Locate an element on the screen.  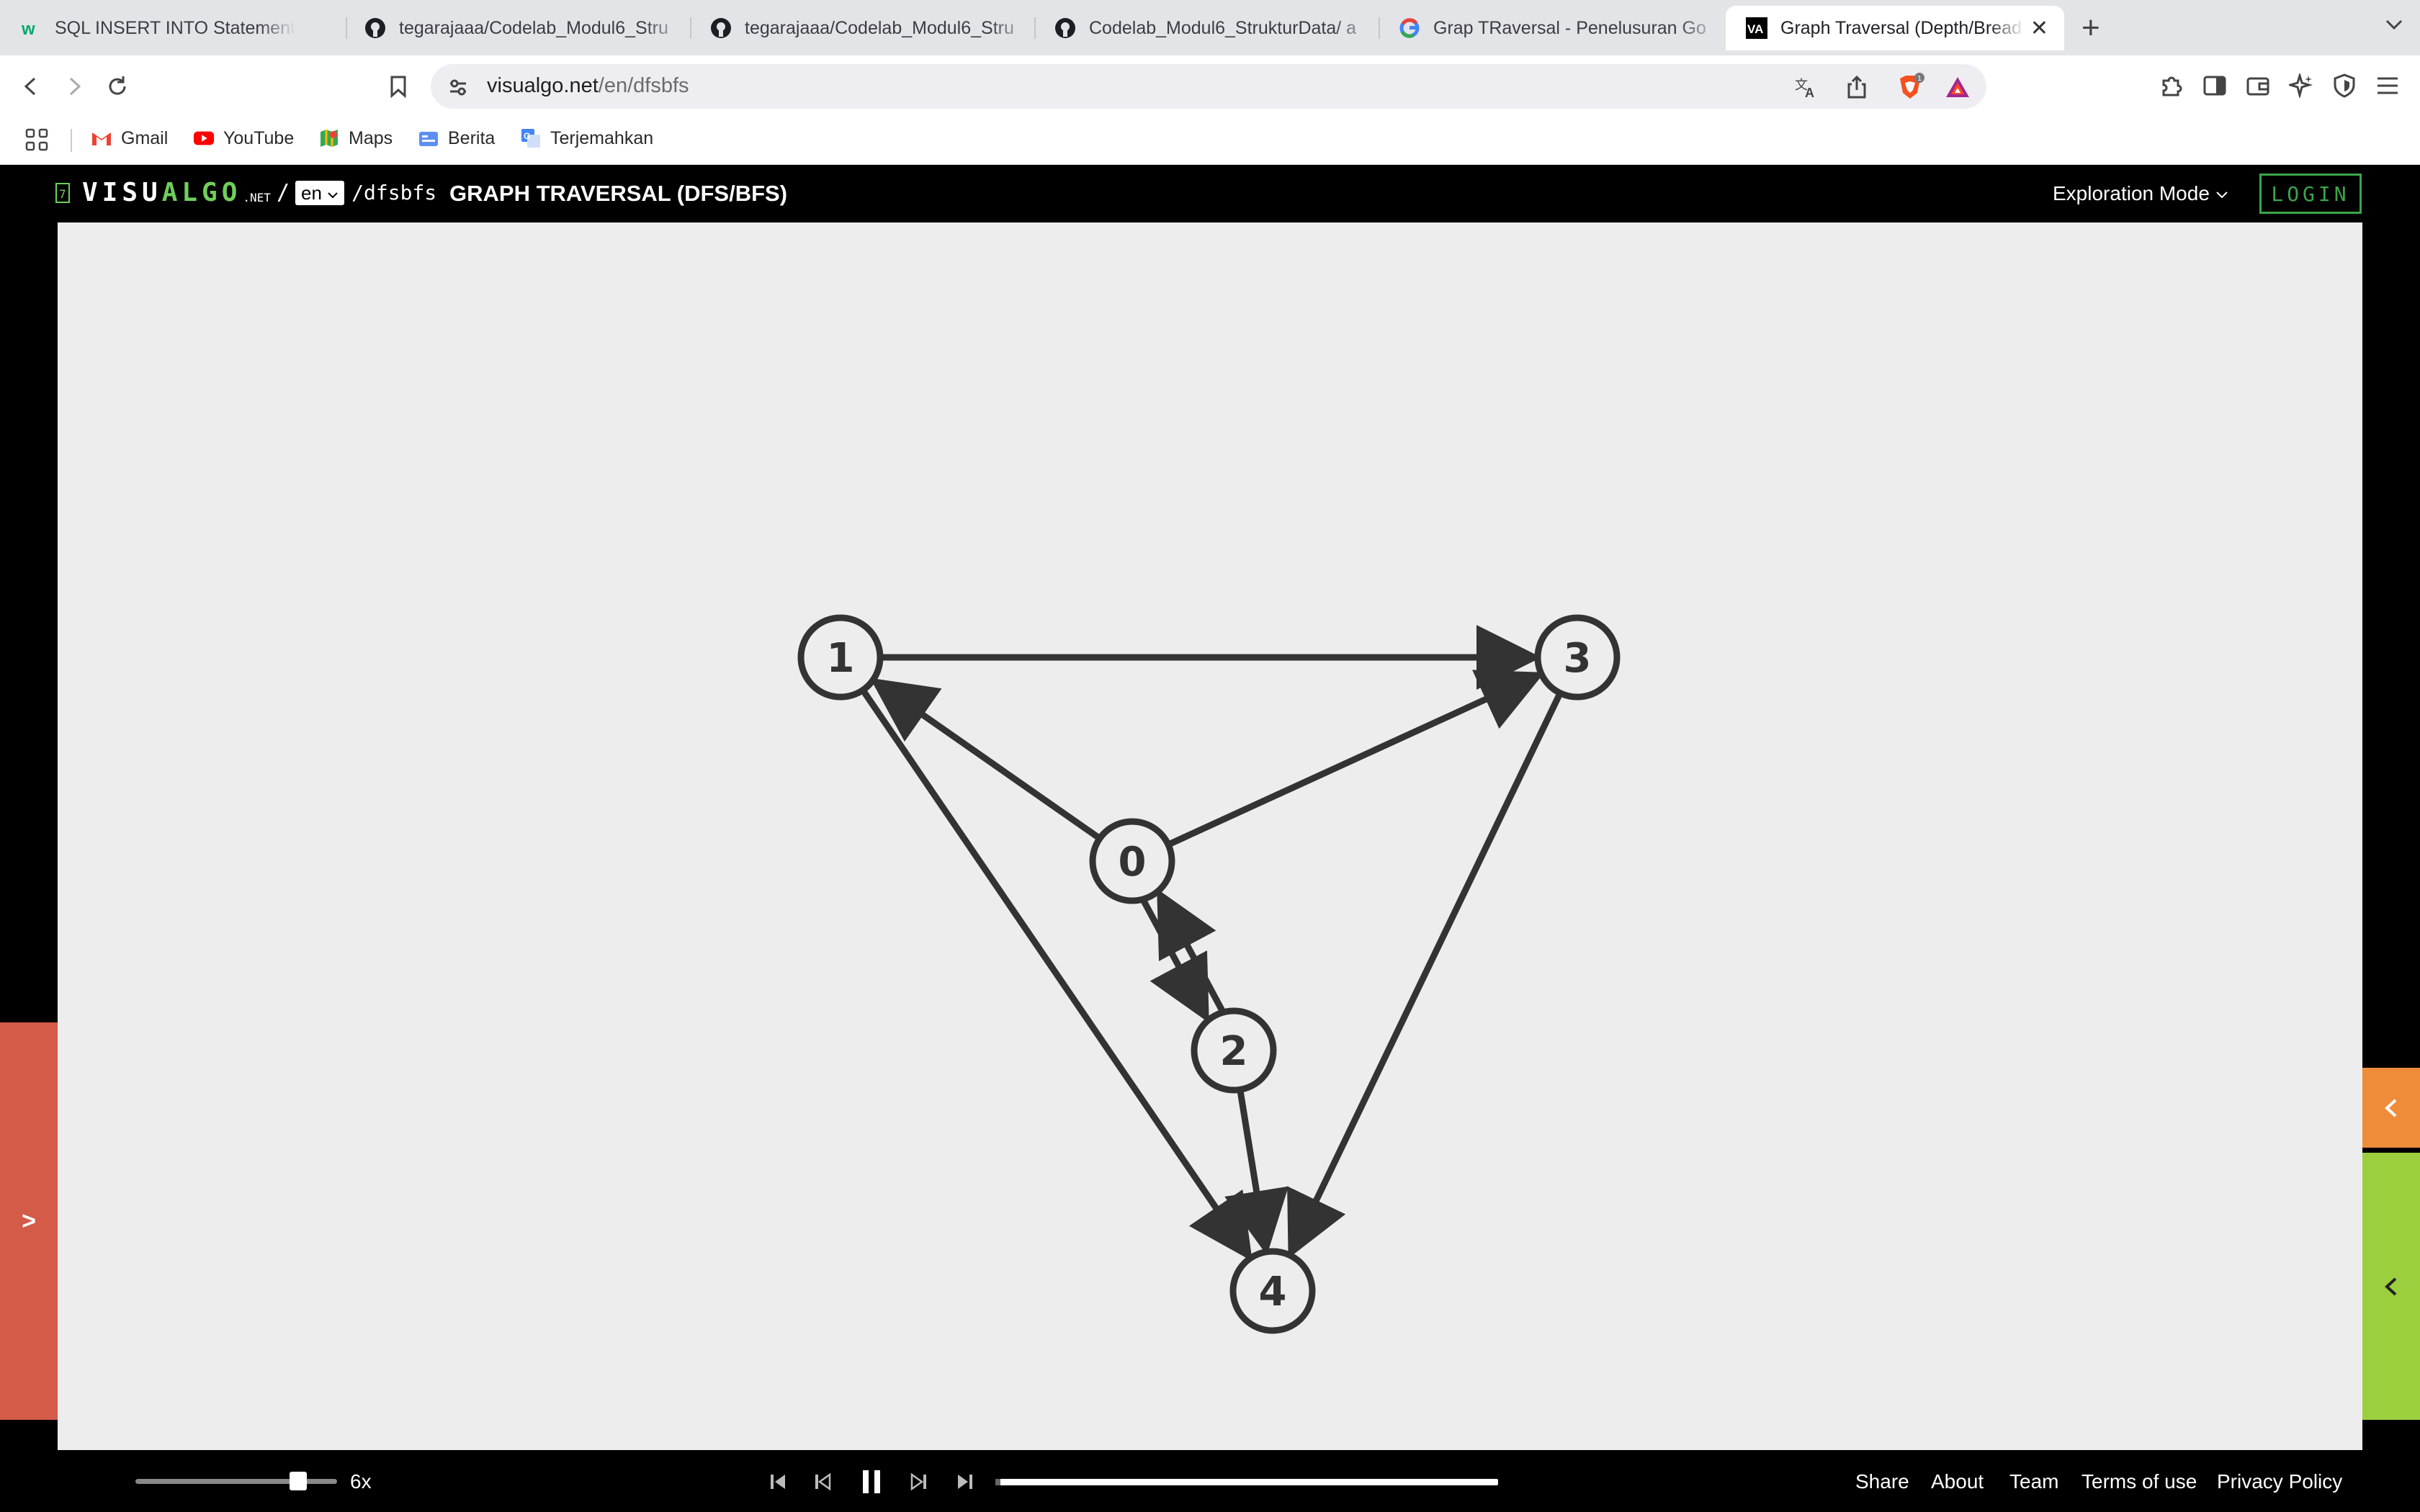
tab-github-2: tegarajaaa/Codelab_Modul6_Stru is located at coordinates (863, 28).